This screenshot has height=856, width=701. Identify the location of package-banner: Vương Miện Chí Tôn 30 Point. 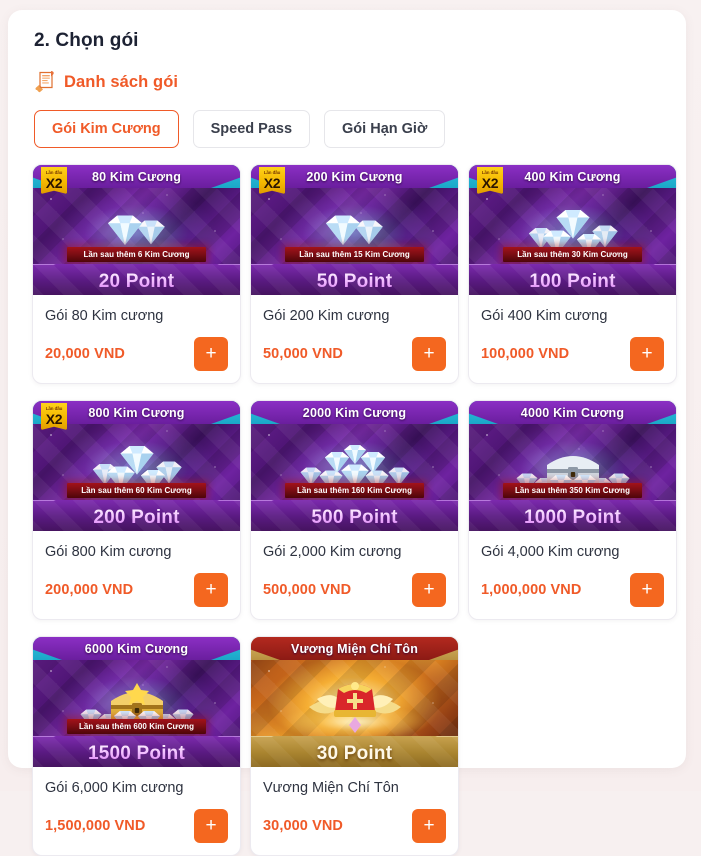
(354, 702).